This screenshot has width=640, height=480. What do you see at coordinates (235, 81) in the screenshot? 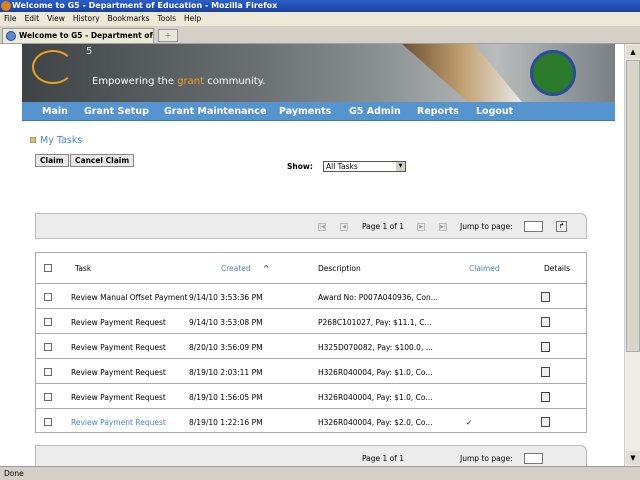
I see `tagline-post: community.` at bounding box center [235, 81].